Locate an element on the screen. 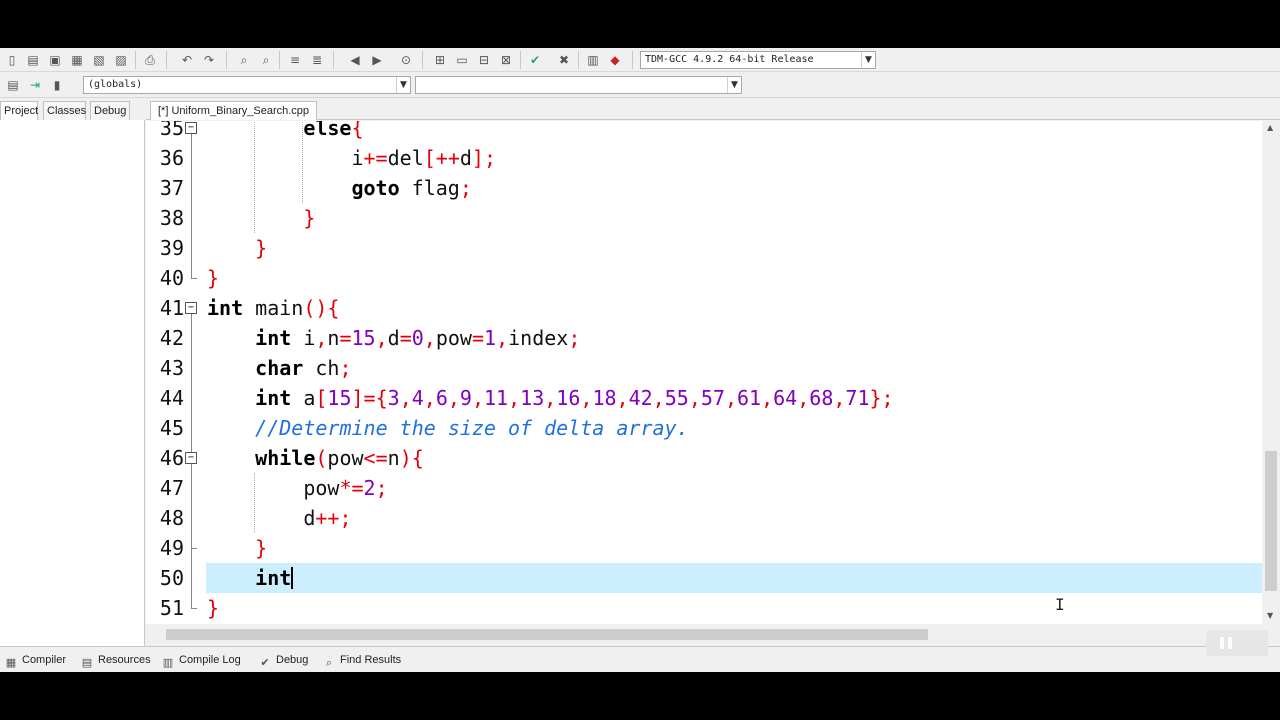 This screenshot has width=1280, height=720. bookmark-next-icon: ▶ is located at coordinates (377, 60).